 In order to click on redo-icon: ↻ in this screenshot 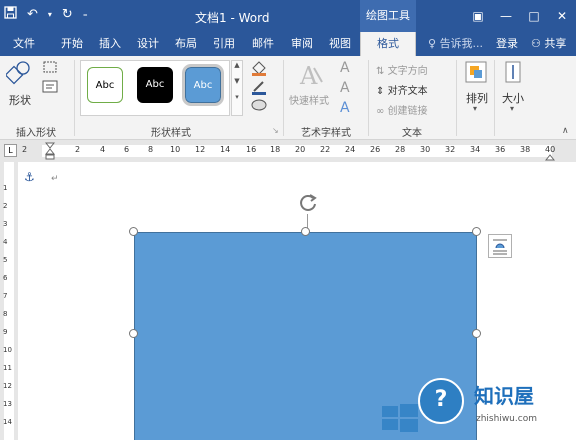, I will do `click(67, 14)`.